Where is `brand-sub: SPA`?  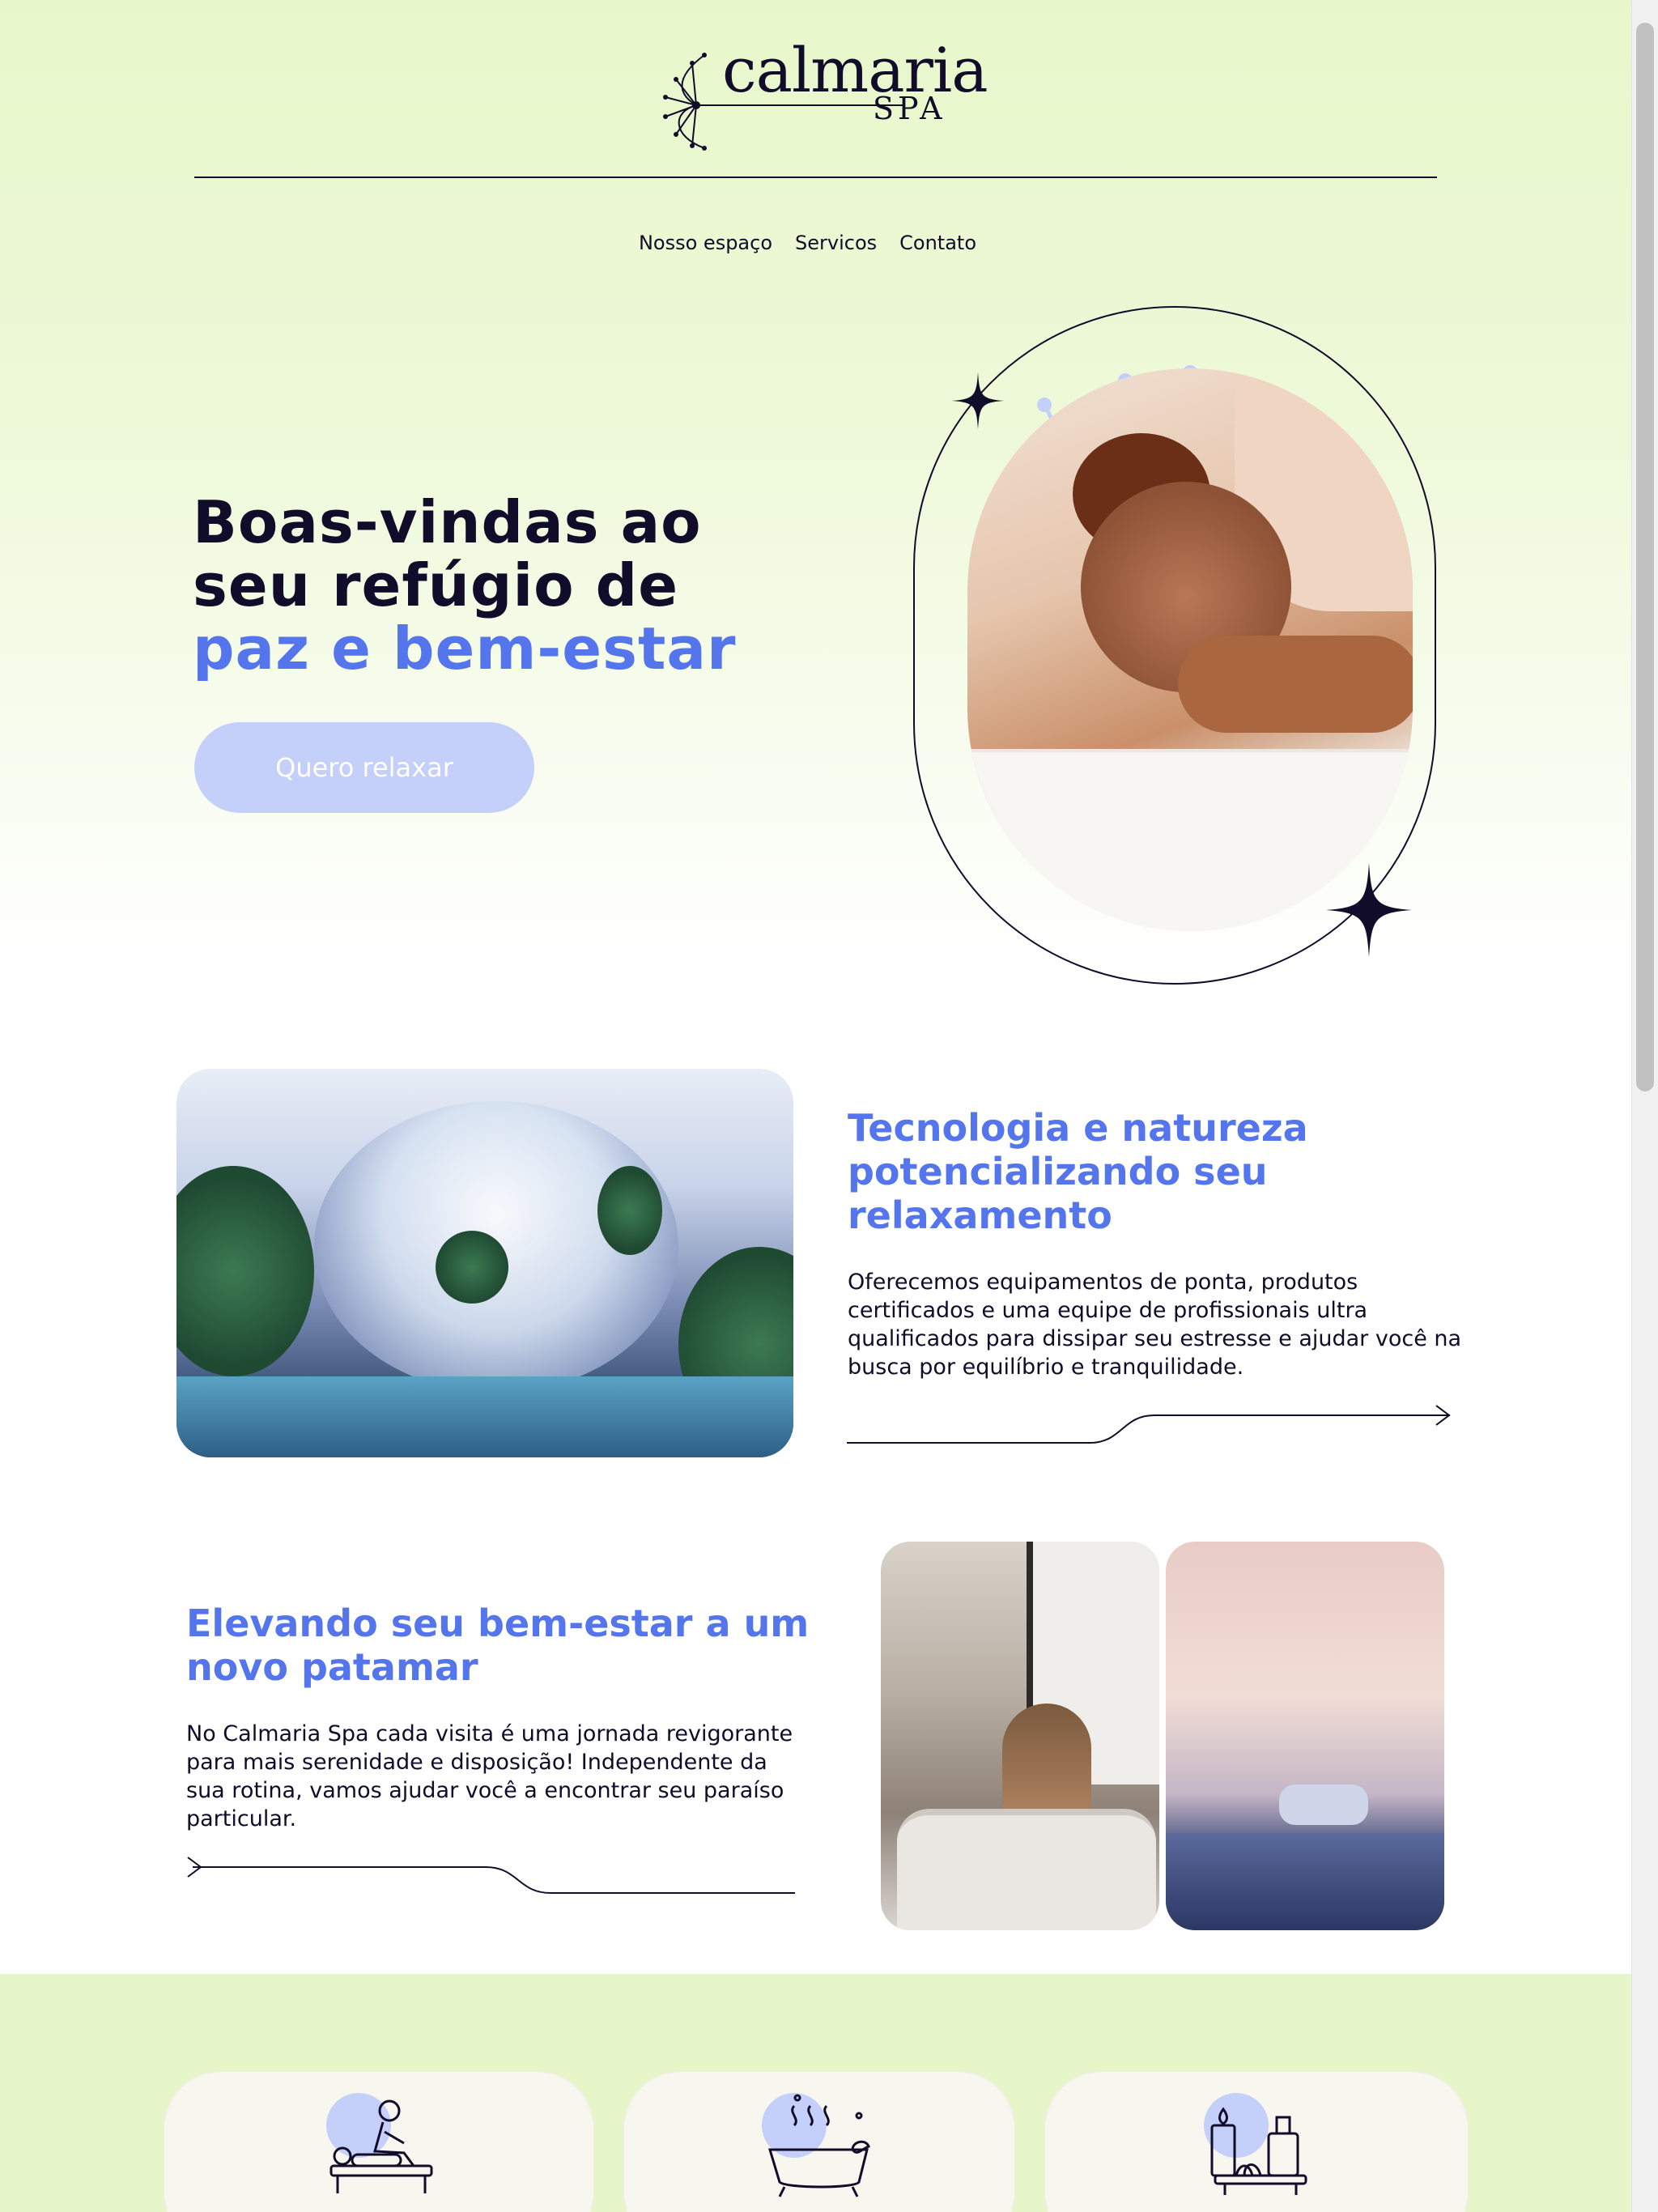
brand-sub: SPA is located at coordinates (909, 109).